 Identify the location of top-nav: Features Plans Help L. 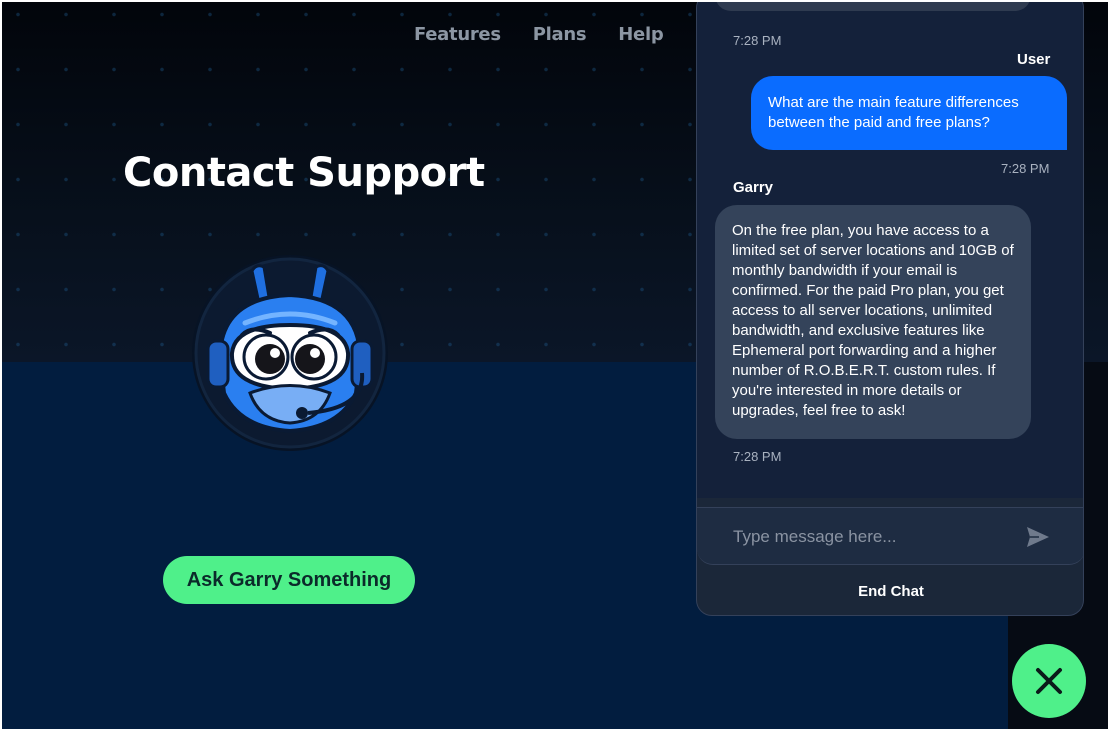
(560, 34).